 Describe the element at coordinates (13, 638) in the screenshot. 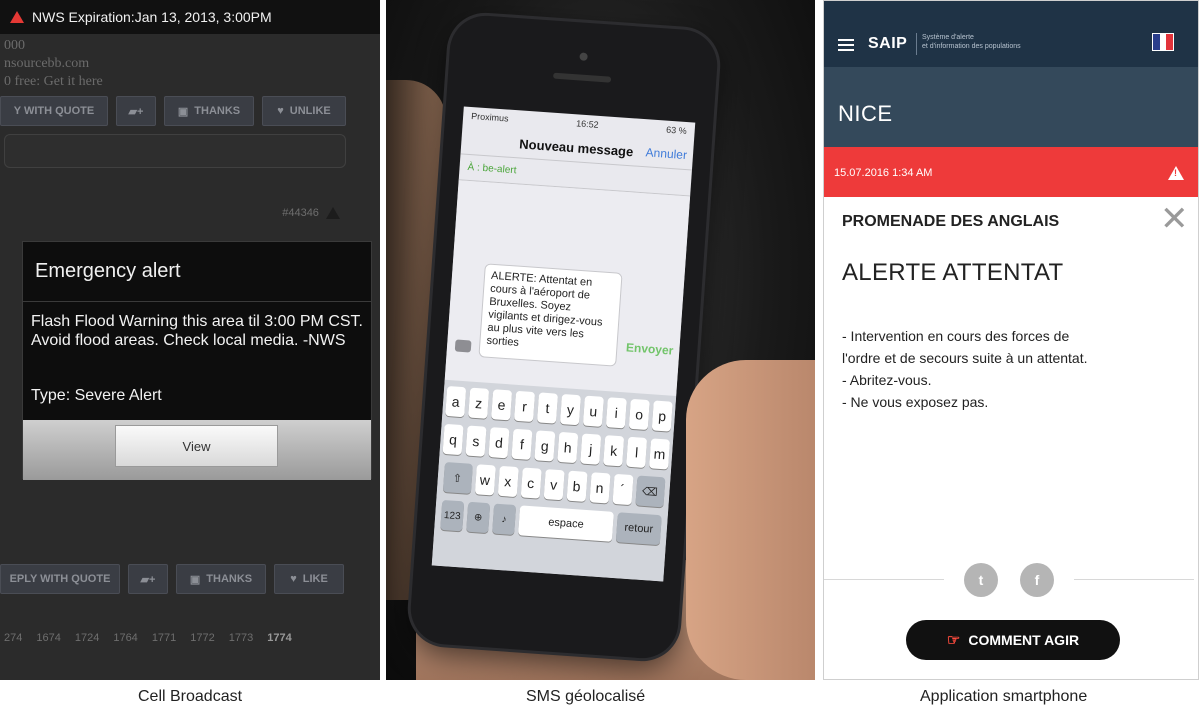

I see `page-link: 274` at that location.